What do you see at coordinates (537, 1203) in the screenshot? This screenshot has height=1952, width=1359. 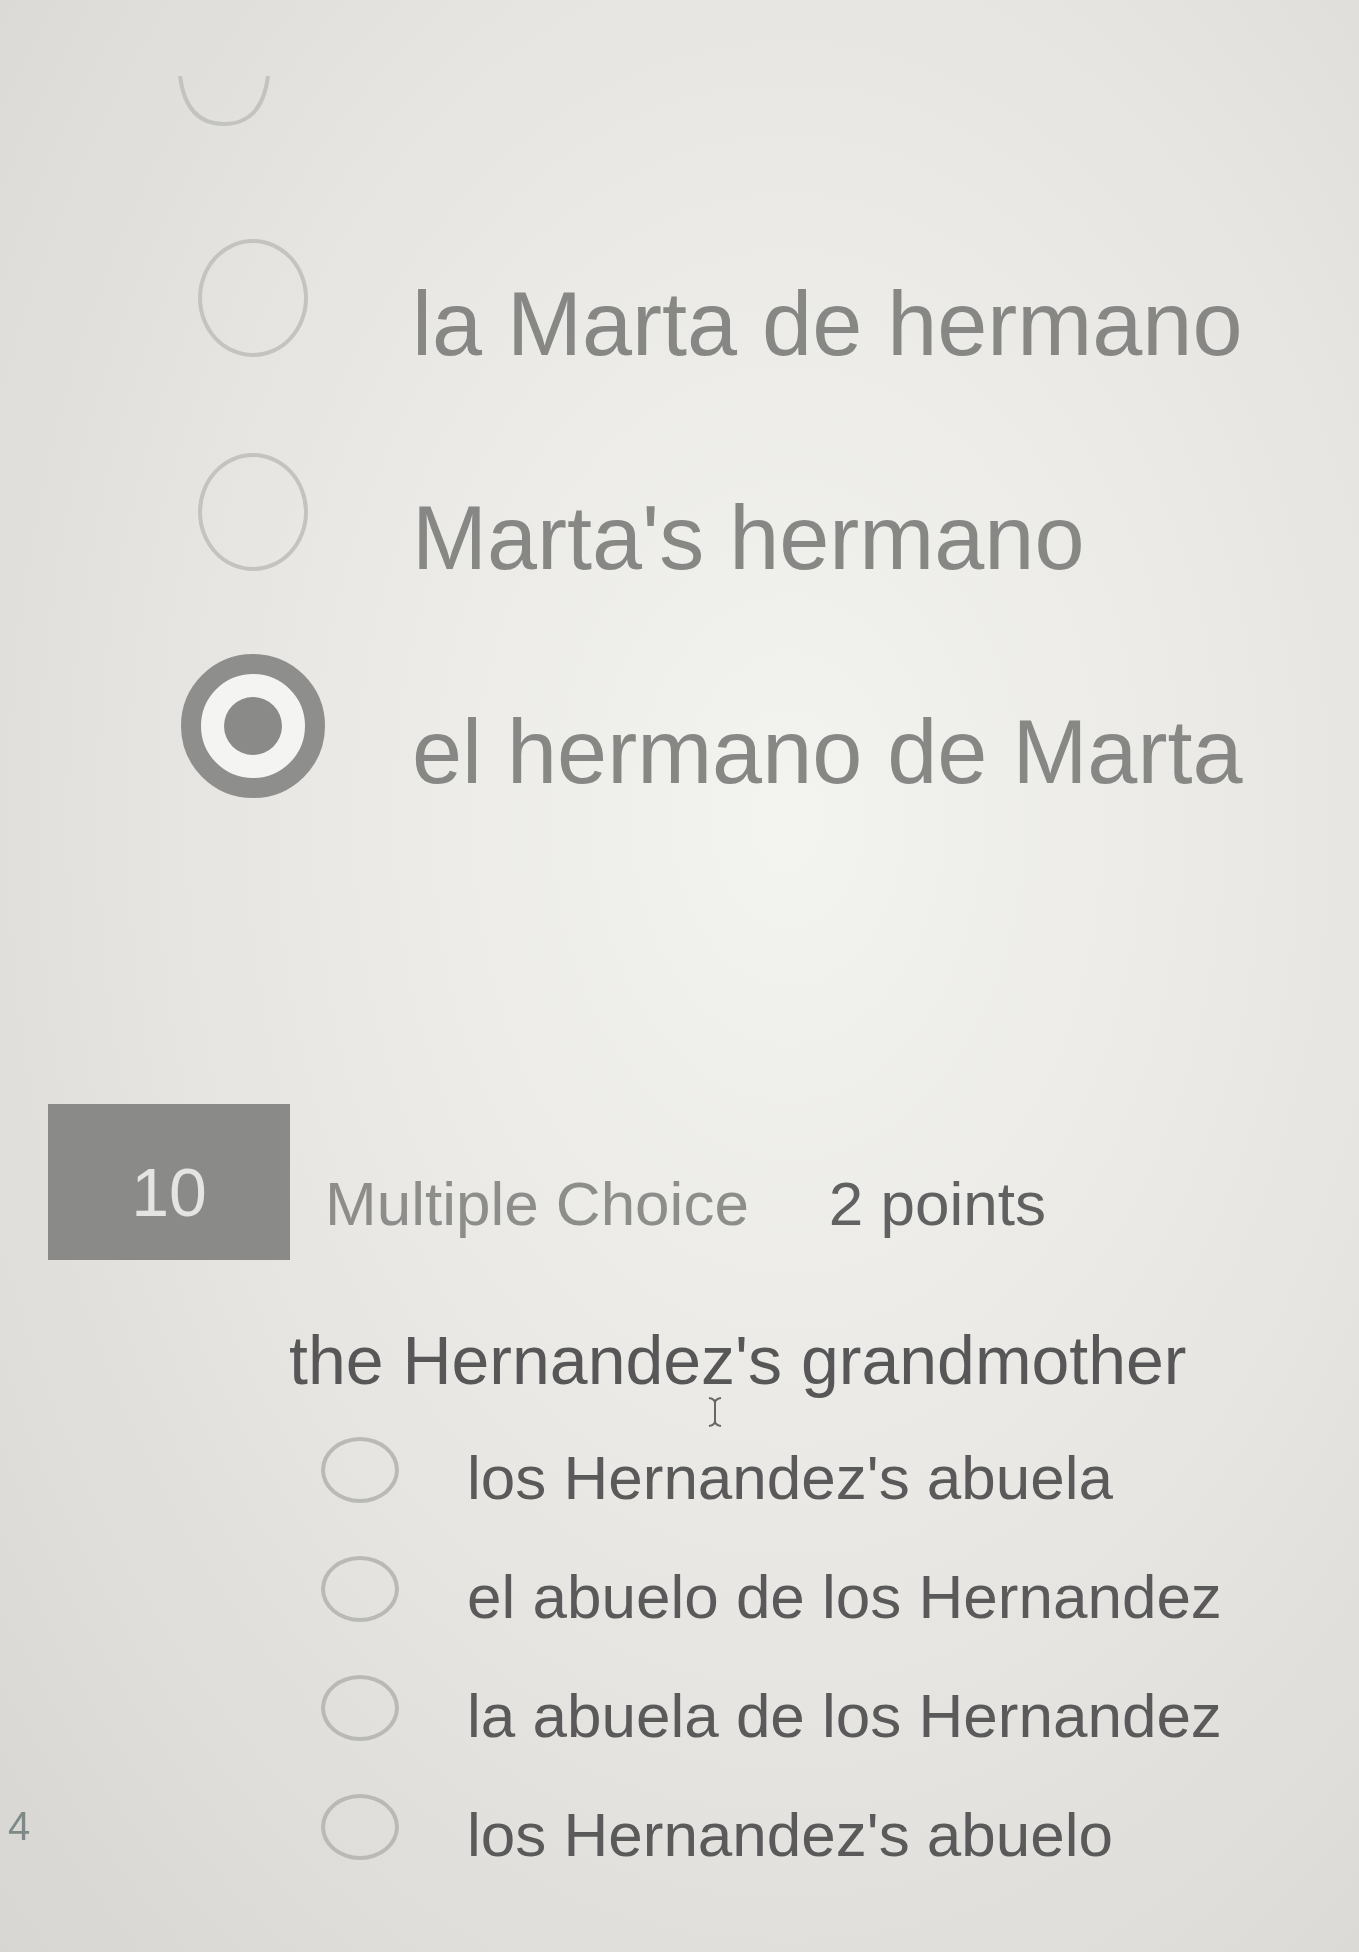 I see `question-type: Multiple Choice` at bounding box center [537, 1203].